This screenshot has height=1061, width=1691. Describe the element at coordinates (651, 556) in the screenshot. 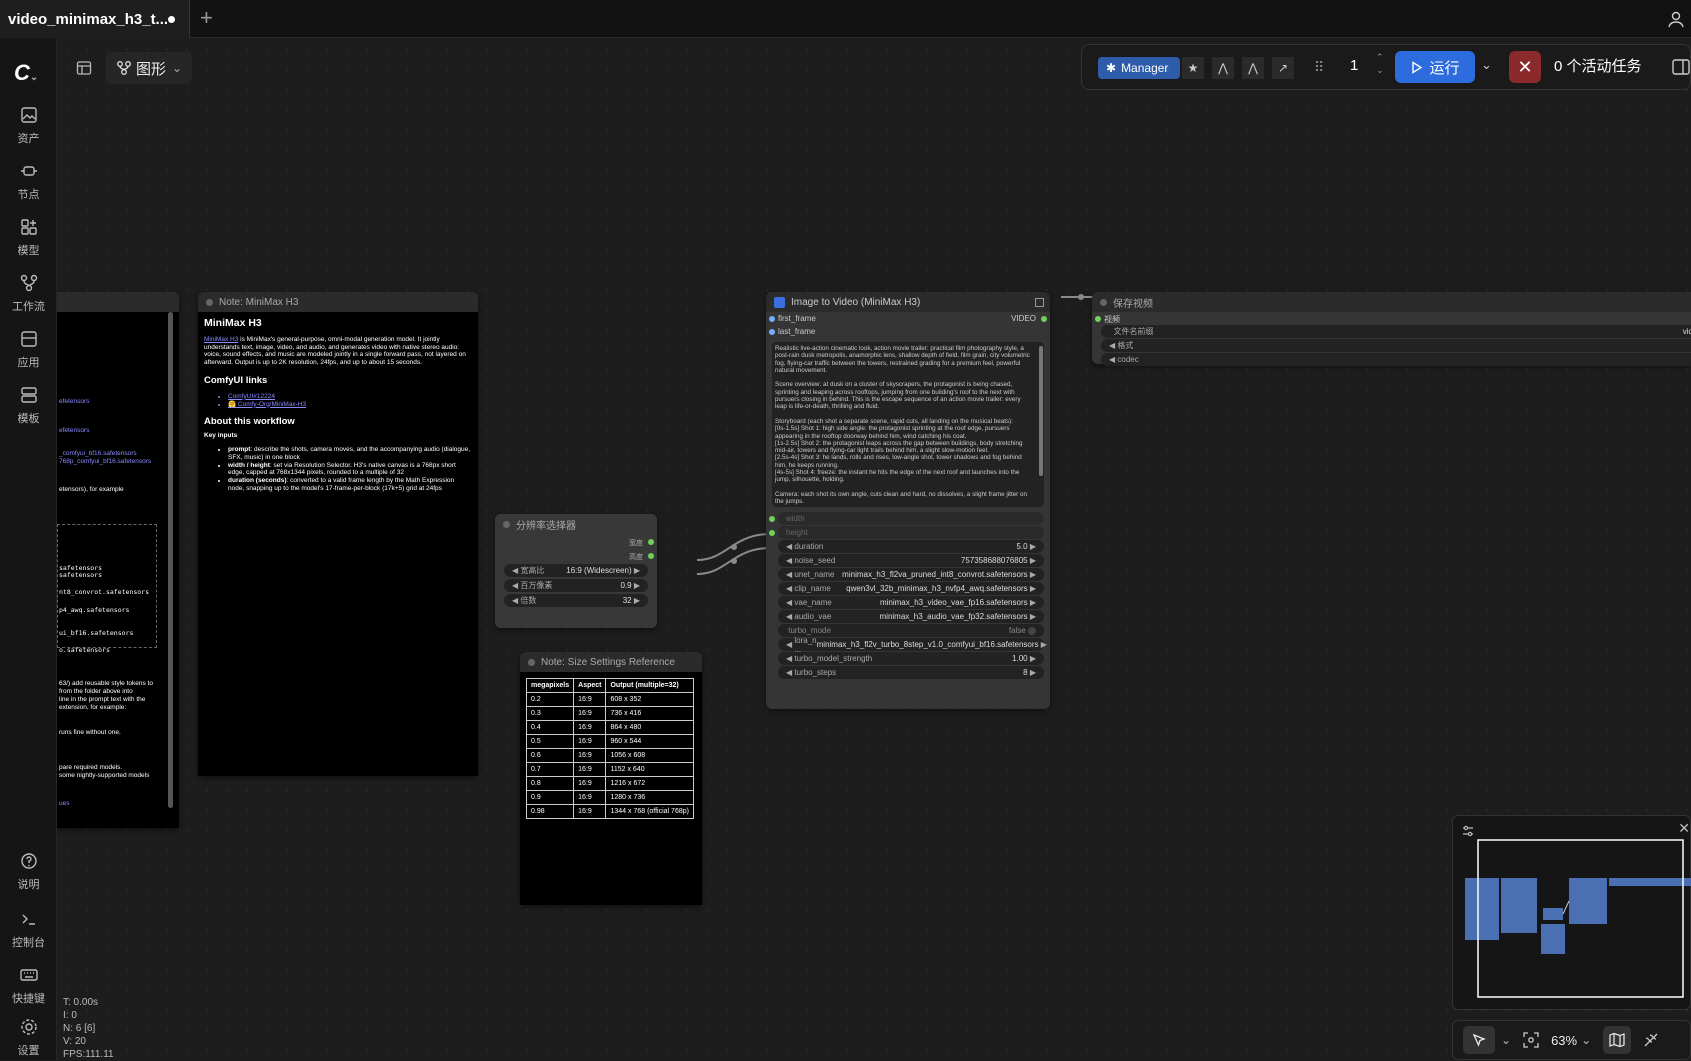

I see `output-height-socket` at that location.